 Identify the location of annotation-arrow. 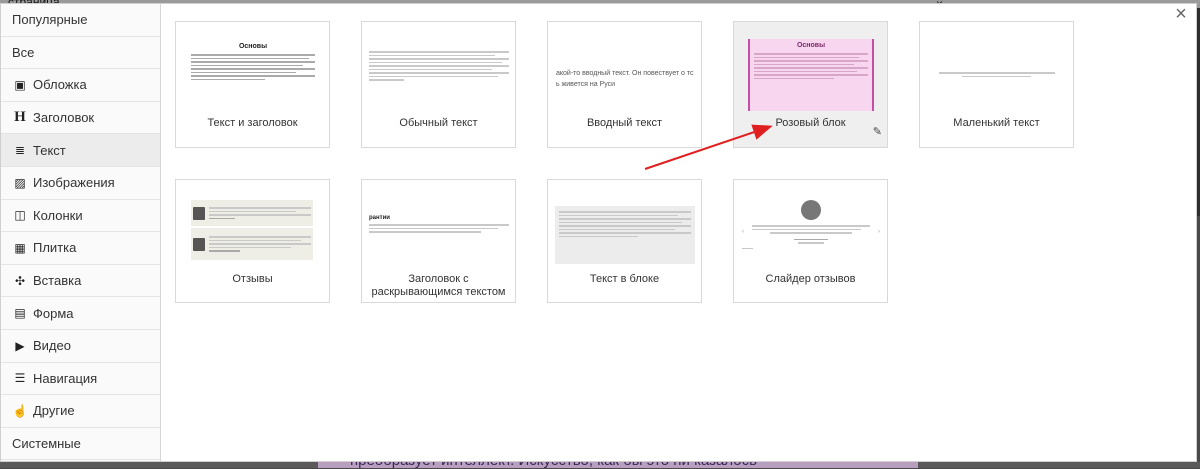
(708, 147).